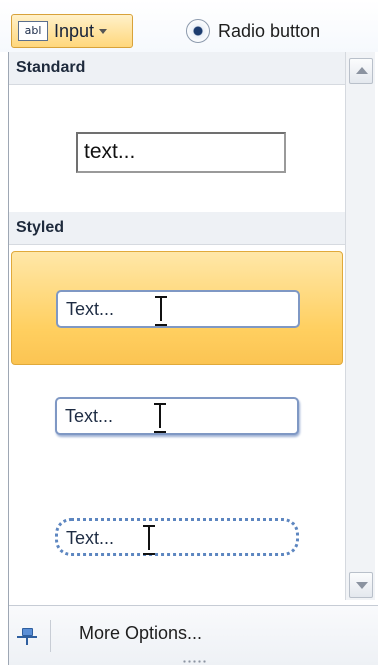 This screenshot has width=378, height=665. I want to click on arrow-up-icon, so click(362, 70).